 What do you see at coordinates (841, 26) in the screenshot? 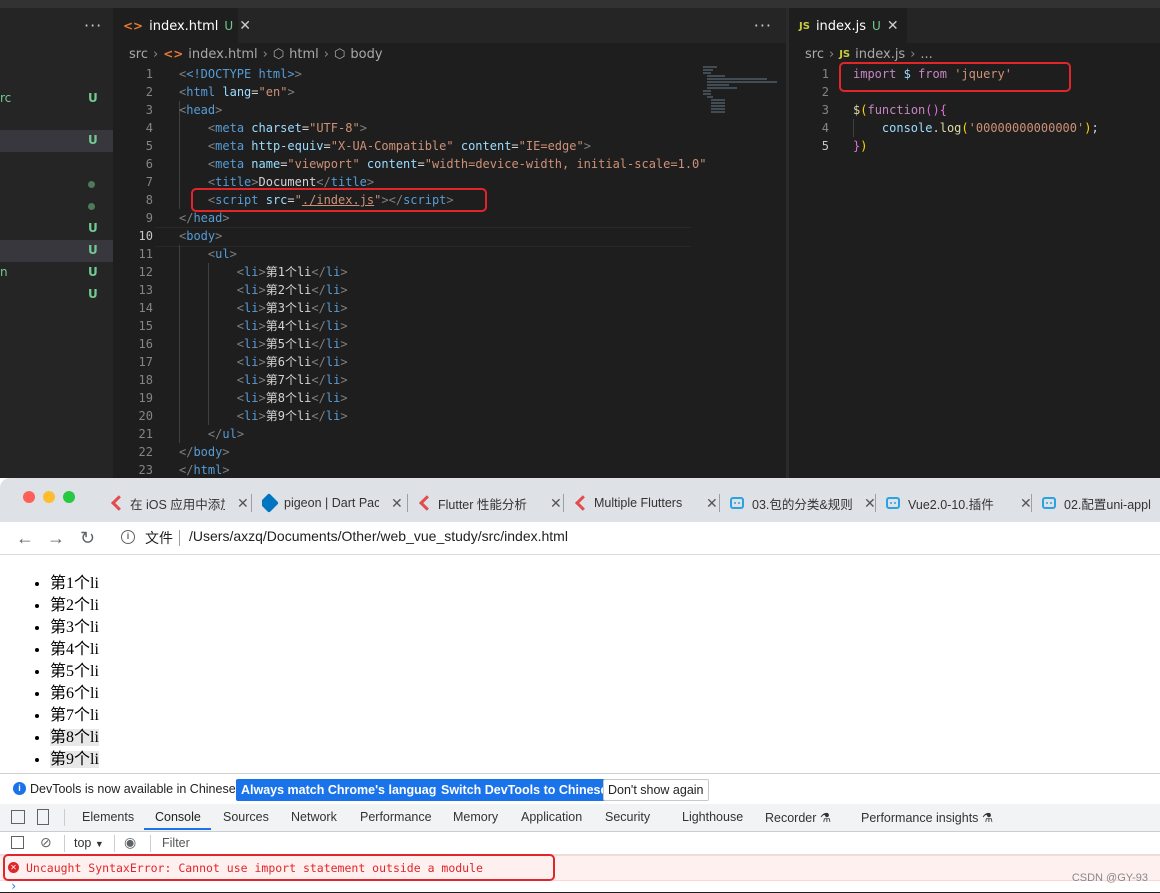
I see `tab-label: index.js` at bounding box center [841, 26].